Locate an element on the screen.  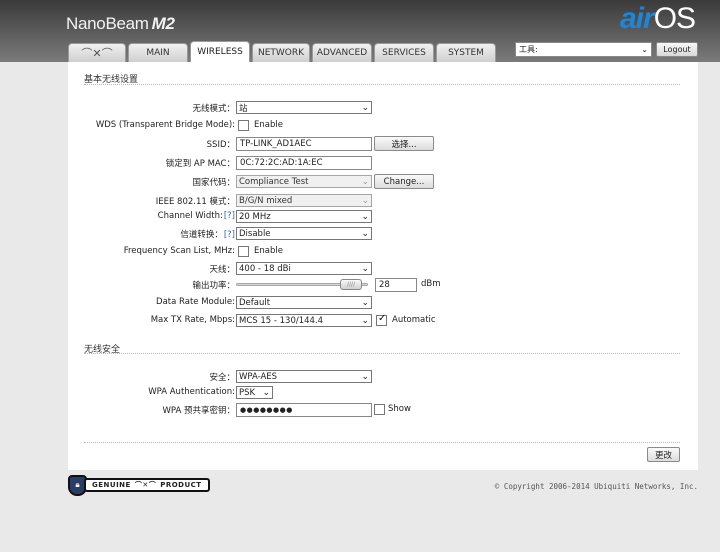
country-code-label: 国家代码： is located at coordinates (213, 183).